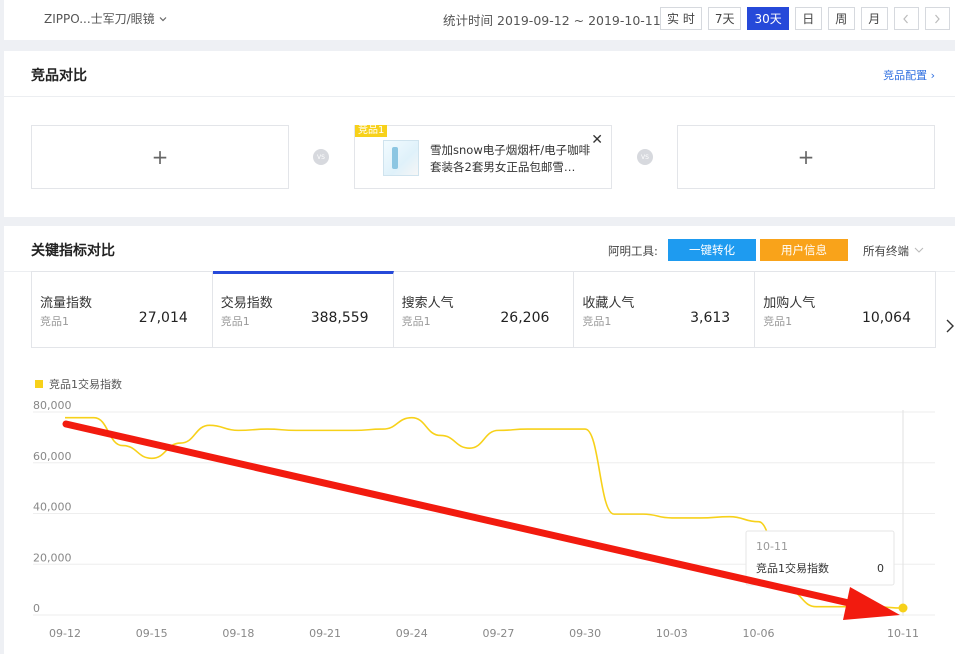  I want to click on y-tick-label: 0, so click(36, 608).